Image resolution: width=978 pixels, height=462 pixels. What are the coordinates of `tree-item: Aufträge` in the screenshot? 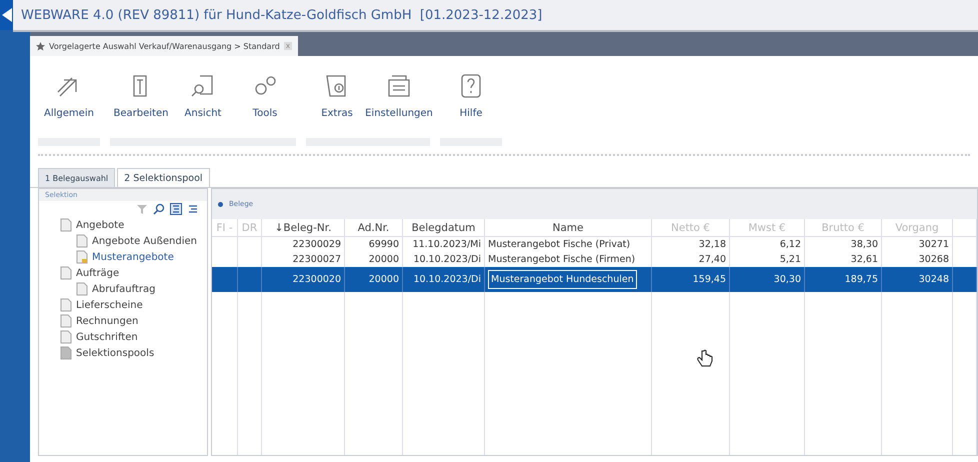 It's located at (123, 273).